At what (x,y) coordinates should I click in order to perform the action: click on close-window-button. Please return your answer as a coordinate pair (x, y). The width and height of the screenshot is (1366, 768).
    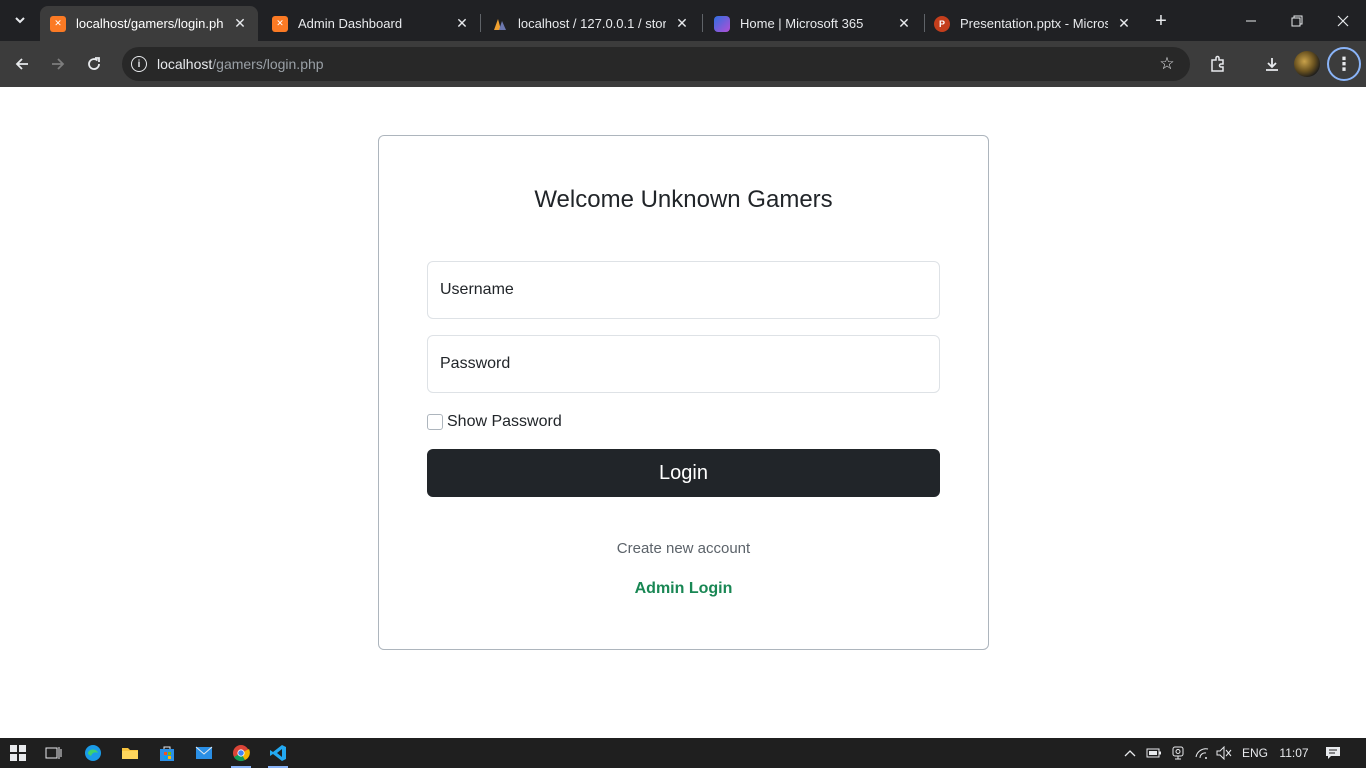
    Looking at the image, I should click on (1343, 20).